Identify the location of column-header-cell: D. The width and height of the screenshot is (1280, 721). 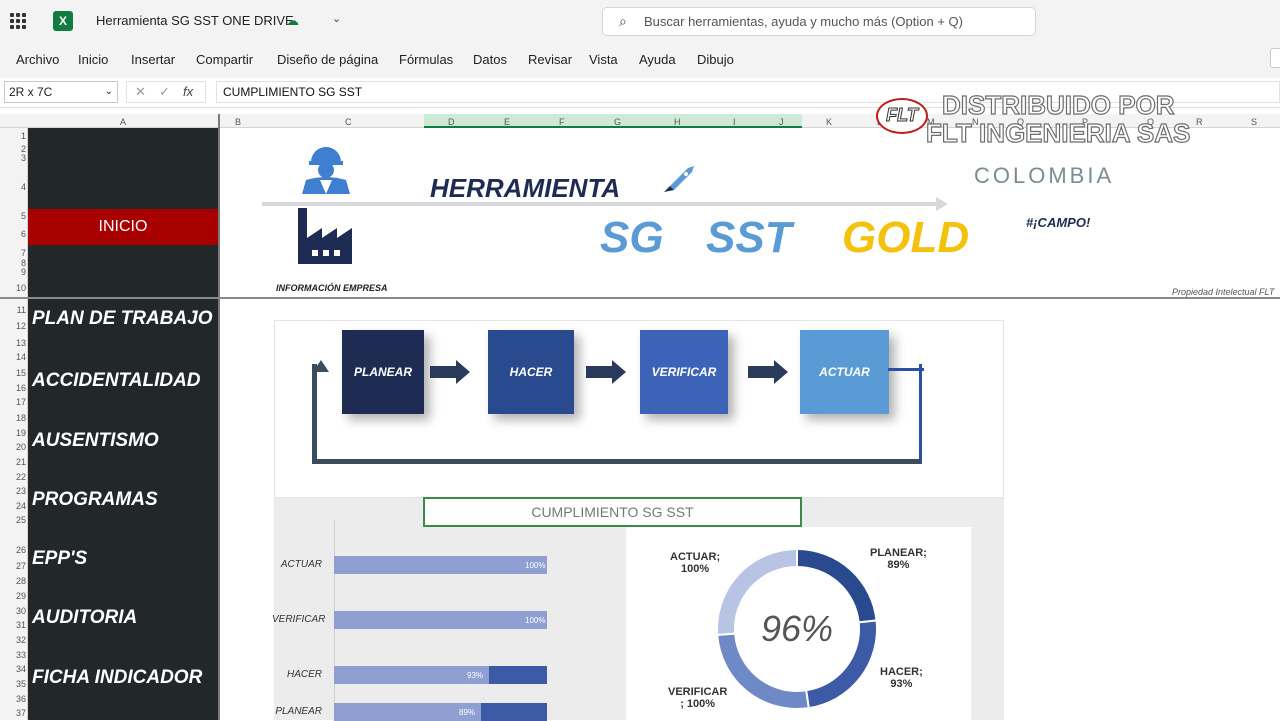
(451, 122).